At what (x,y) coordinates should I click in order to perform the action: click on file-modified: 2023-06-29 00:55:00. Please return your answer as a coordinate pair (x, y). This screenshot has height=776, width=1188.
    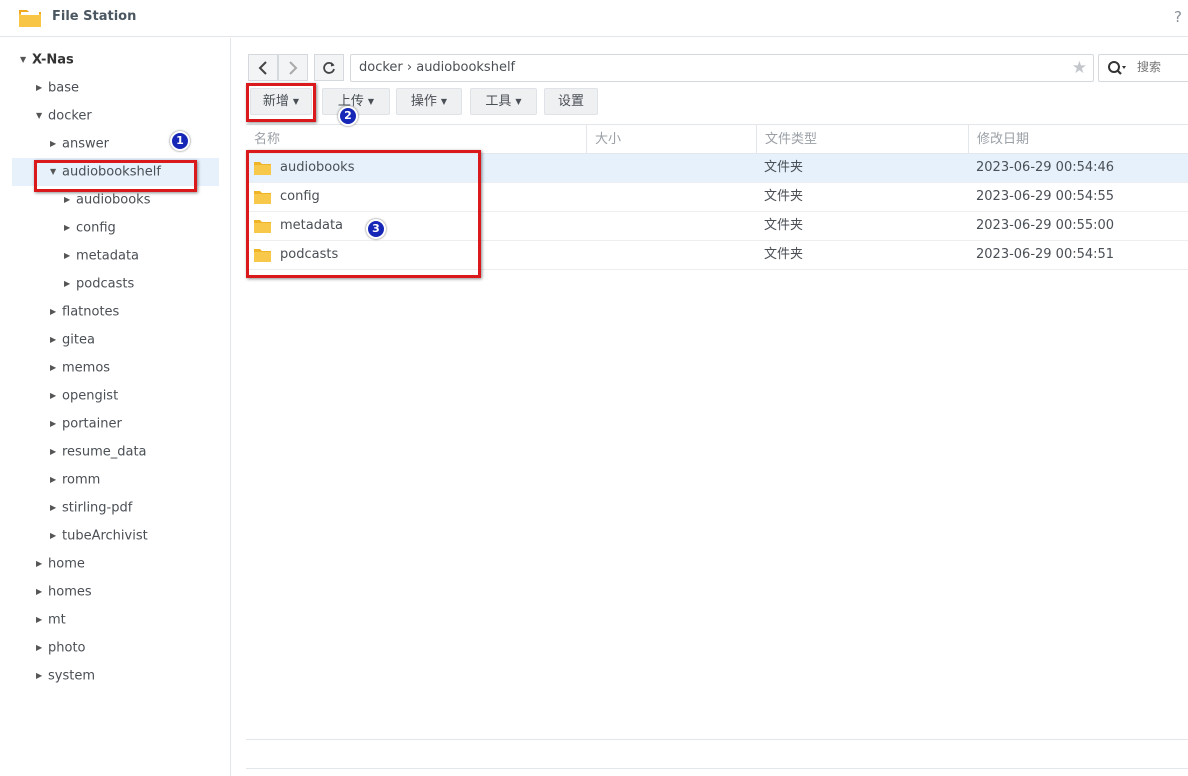
    Looking at the image, I should click on (1045, 225).